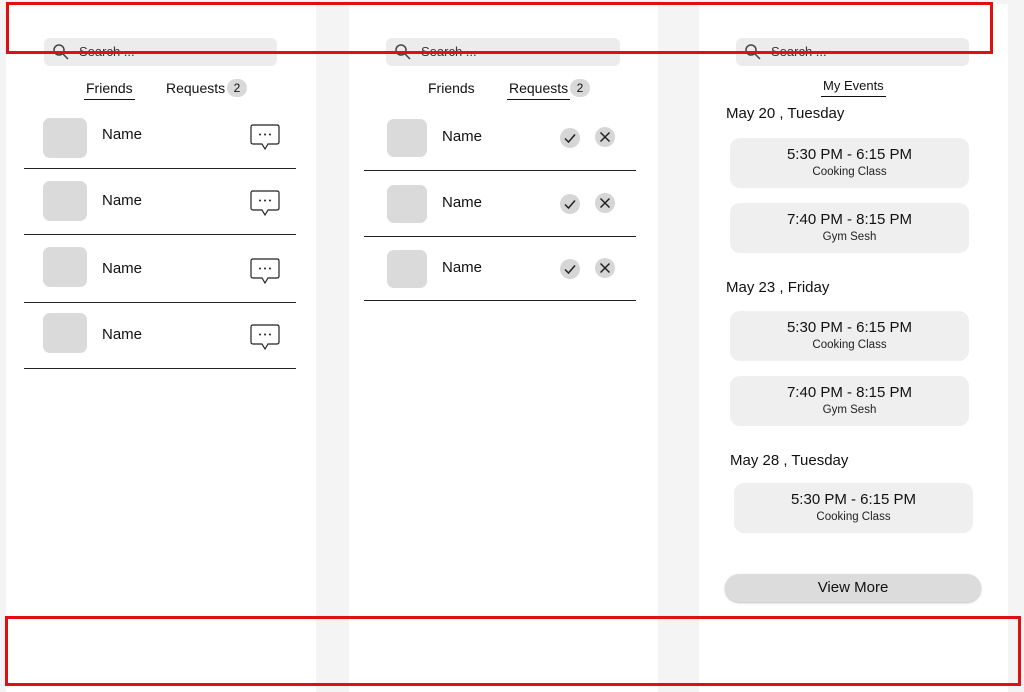 The image size is (1024, 692). Describe the element at coordinates (499, 28) in the screenshot. I see `annotation-box-top` at that location.